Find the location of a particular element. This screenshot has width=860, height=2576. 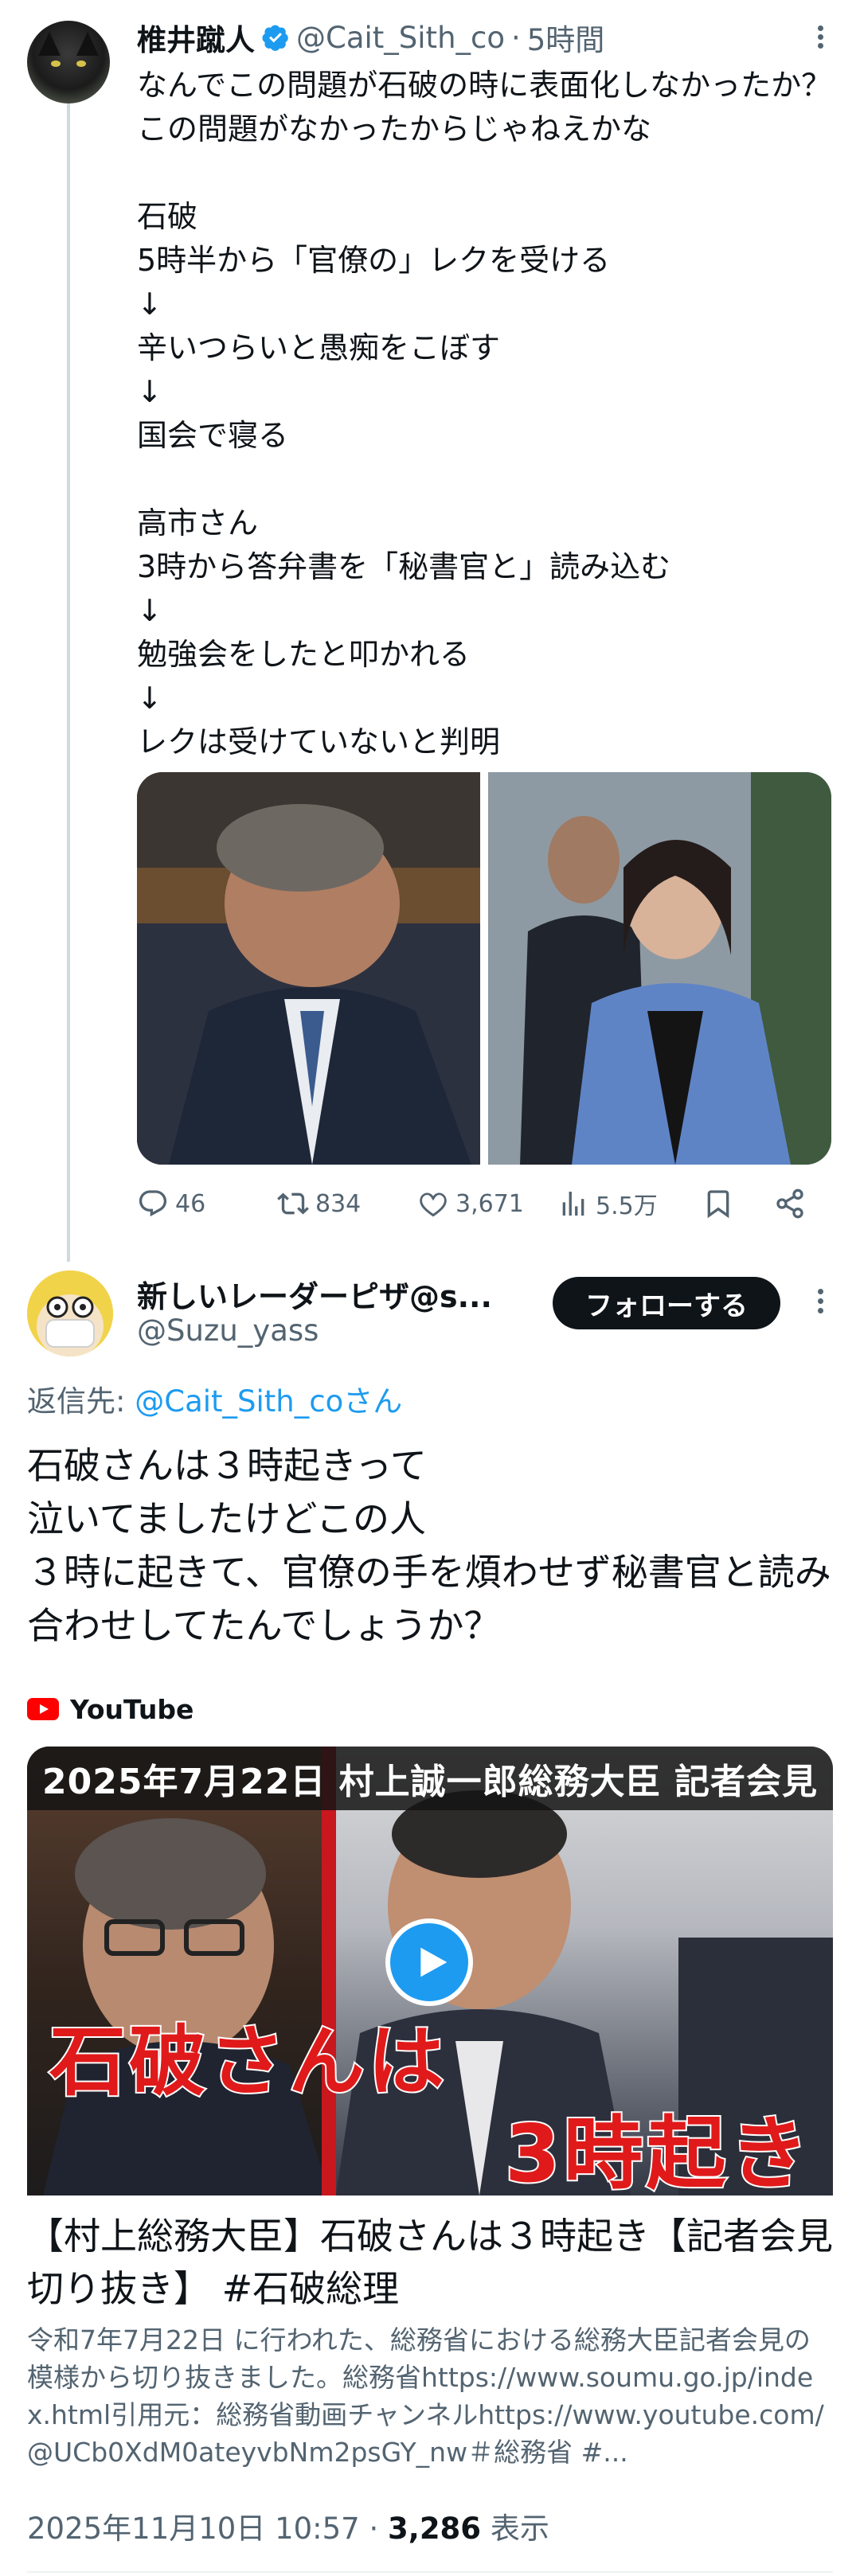

thumbnail-left-photo is located at coordinates (178, 1971).